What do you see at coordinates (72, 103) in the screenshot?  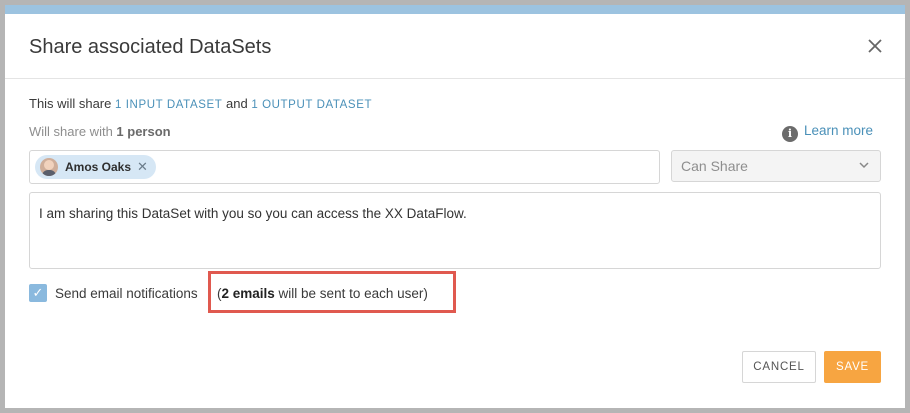 I see `summary-prefix: This will share` at bounding box center [72, 103].